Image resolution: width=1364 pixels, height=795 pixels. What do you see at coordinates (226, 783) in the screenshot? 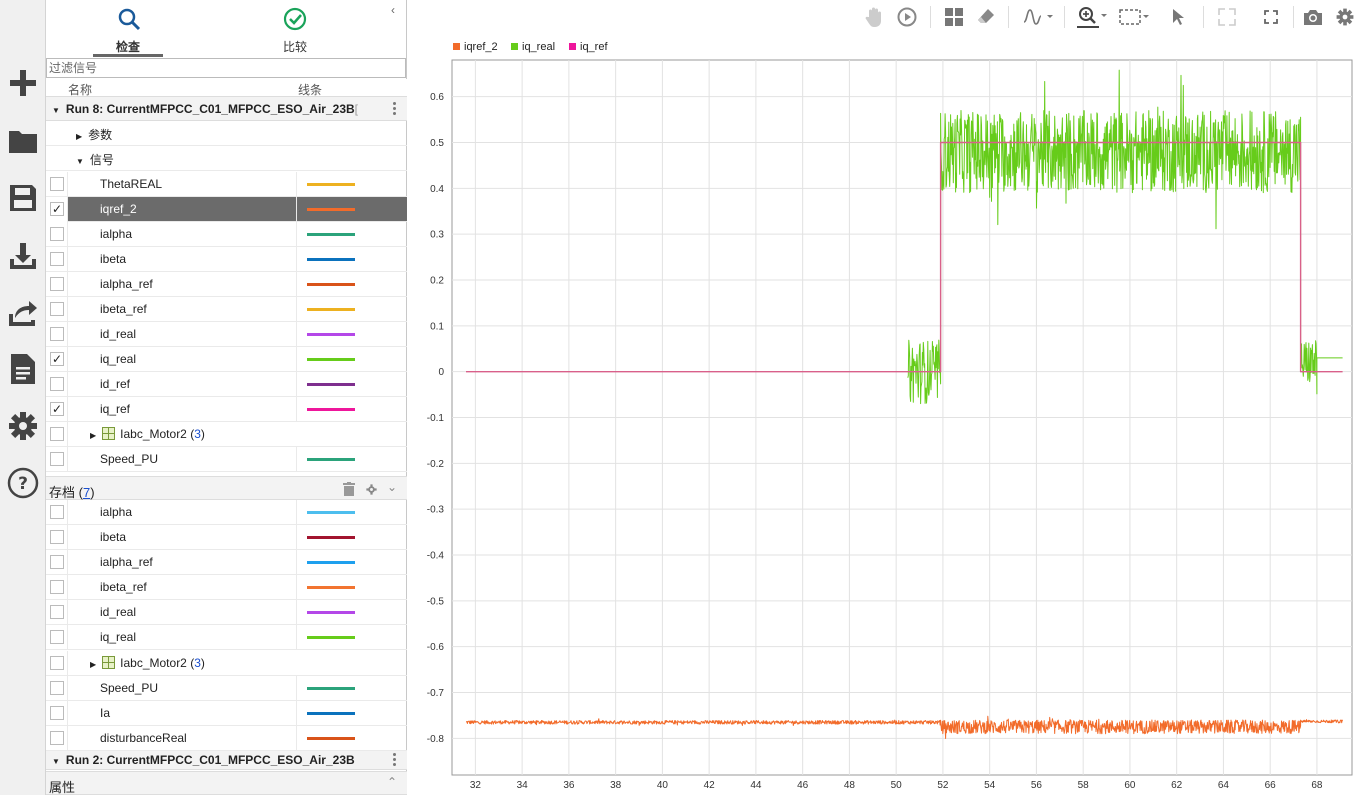
I see `properties-section-header: 属性 ⌃` at bounding box center [226, 783].